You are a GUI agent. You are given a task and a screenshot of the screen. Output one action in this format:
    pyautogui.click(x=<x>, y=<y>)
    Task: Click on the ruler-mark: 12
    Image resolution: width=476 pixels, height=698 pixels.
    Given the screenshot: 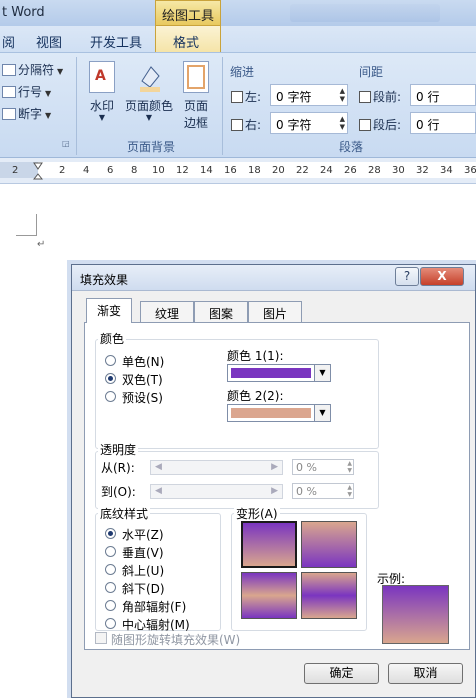 What is the action you would take?
    pyautogui.click(x=182, y=170)
    